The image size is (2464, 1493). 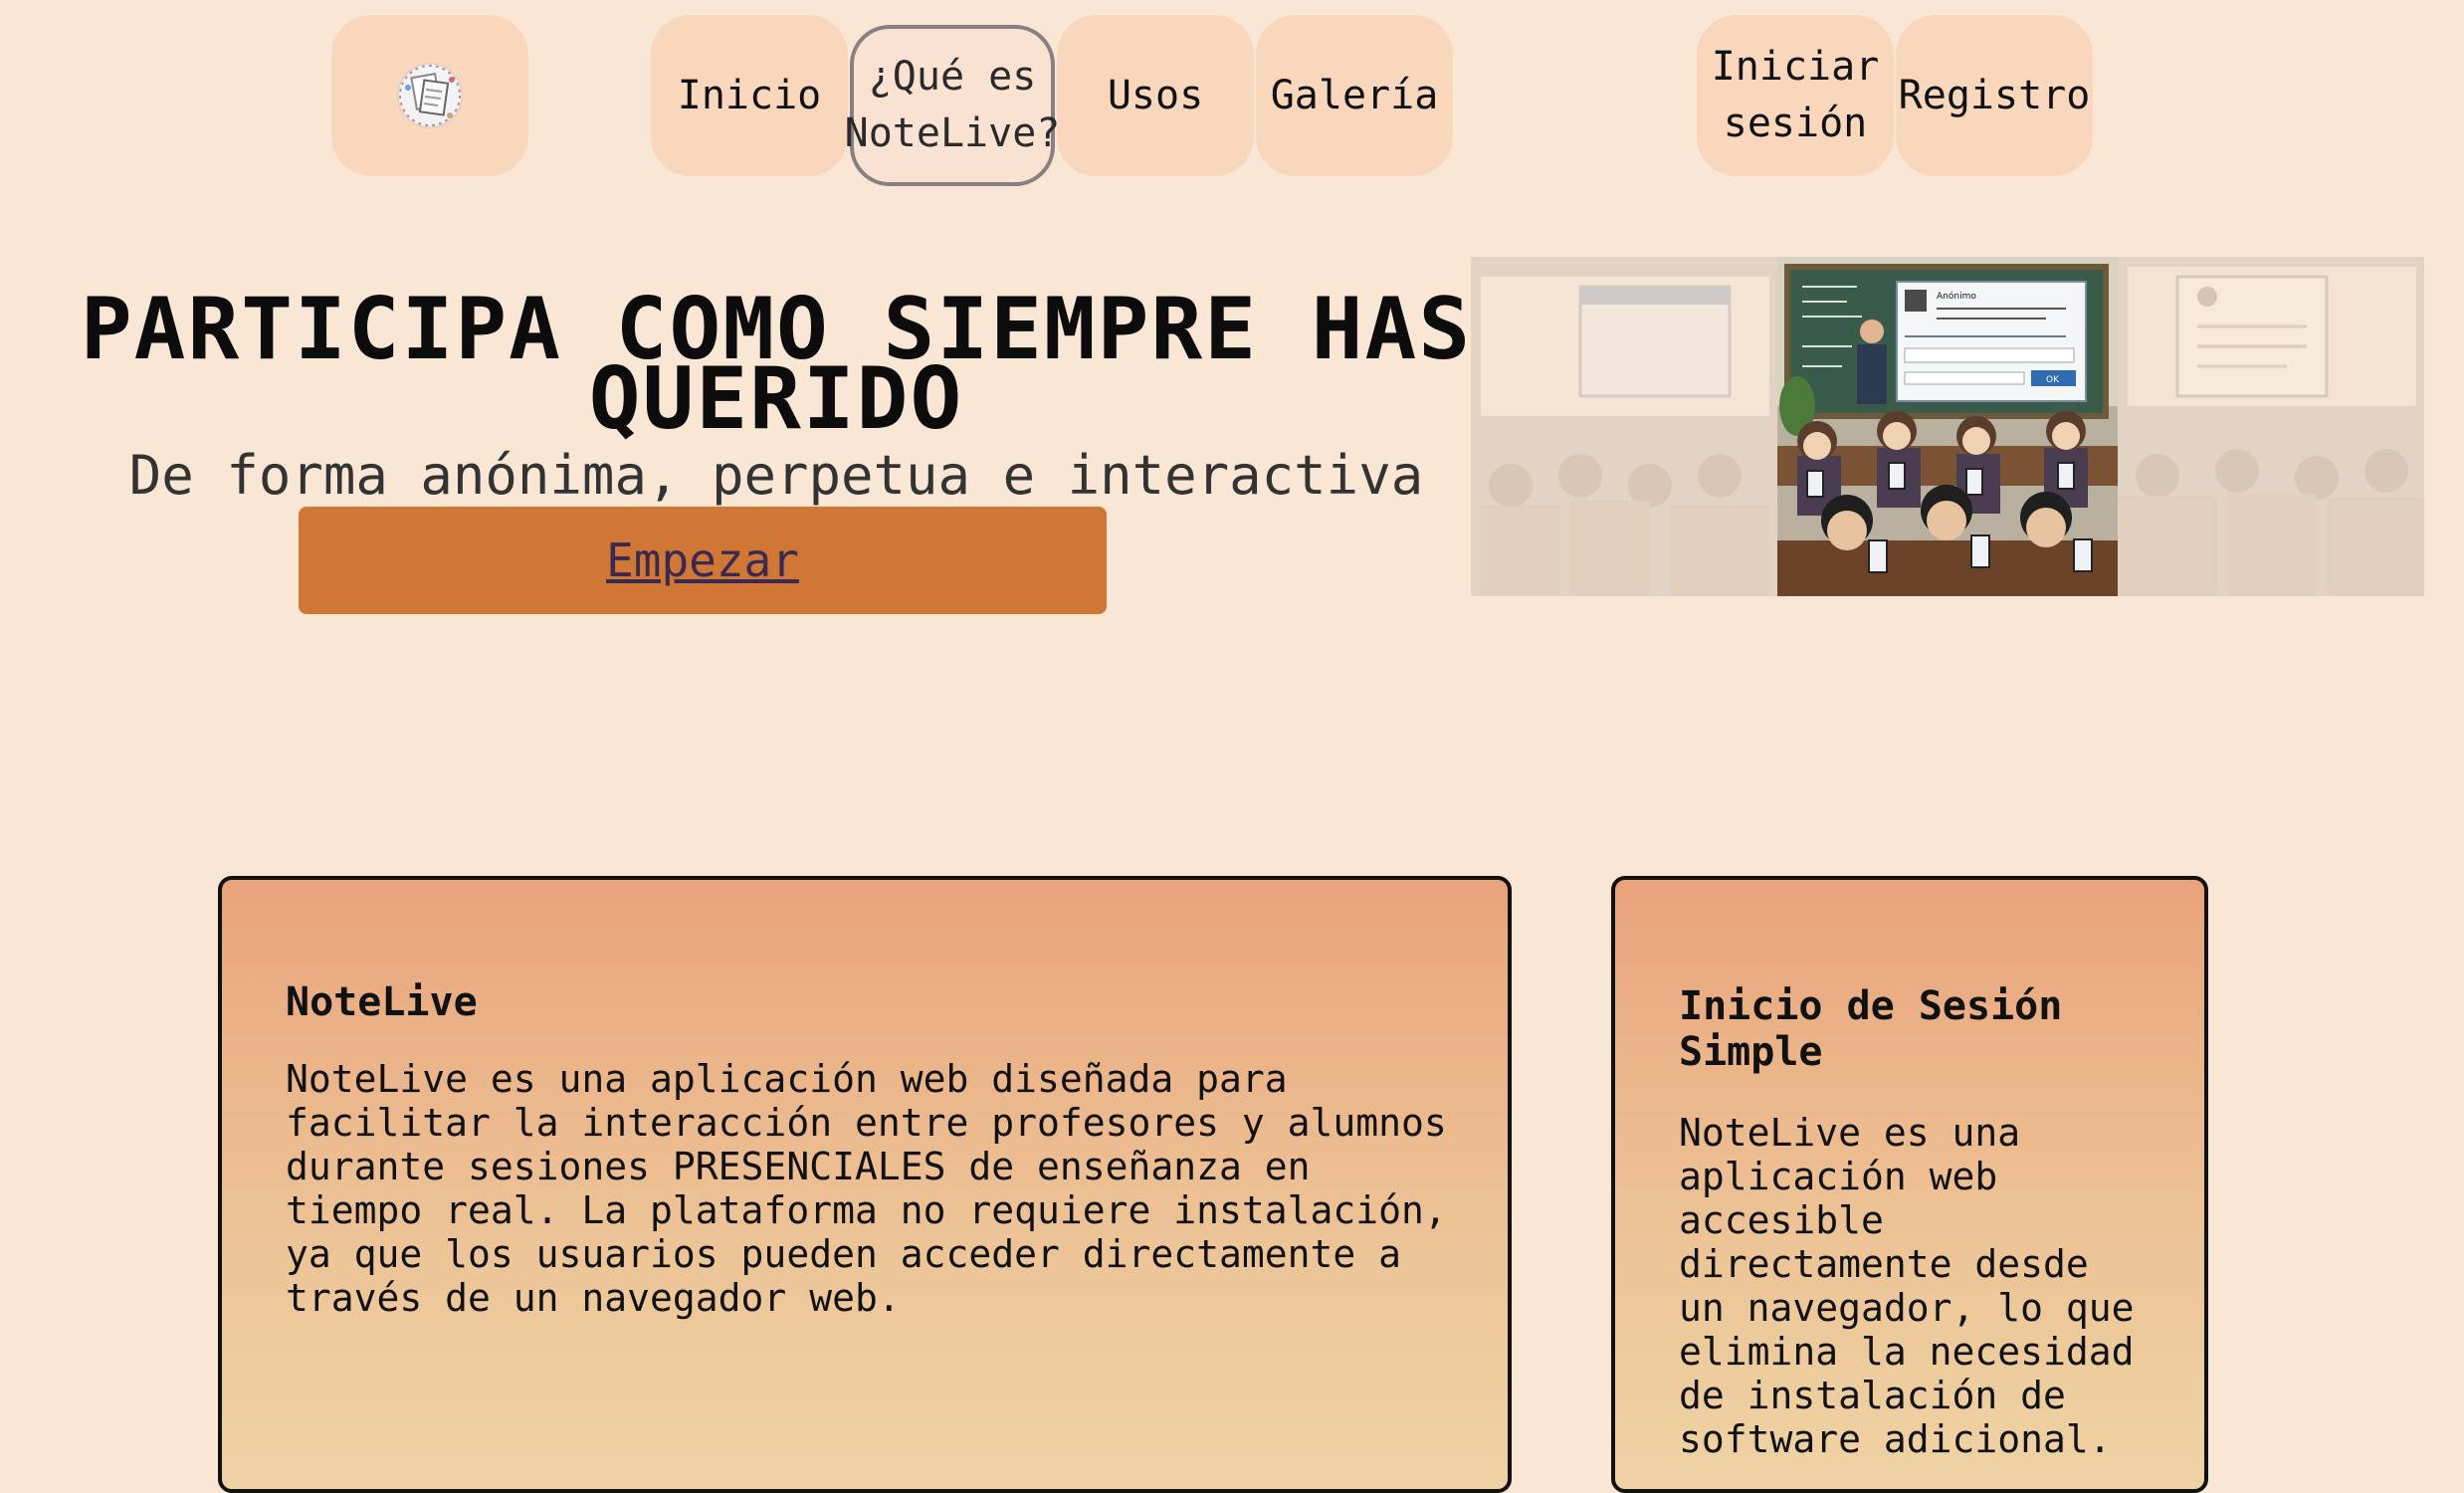 I want to click on nav-que-es-notelive: ¿Qué es NoteLive?, so click(x=952, y=105).